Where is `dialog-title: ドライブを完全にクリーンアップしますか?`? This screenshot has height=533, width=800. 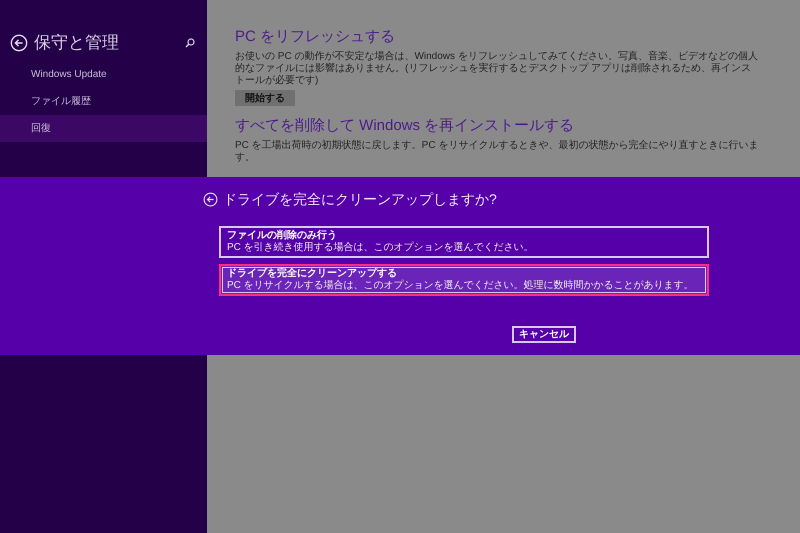
dialog-title: ドライブを完全にクリーンアップしますか? is located at coordinates (360, 199).